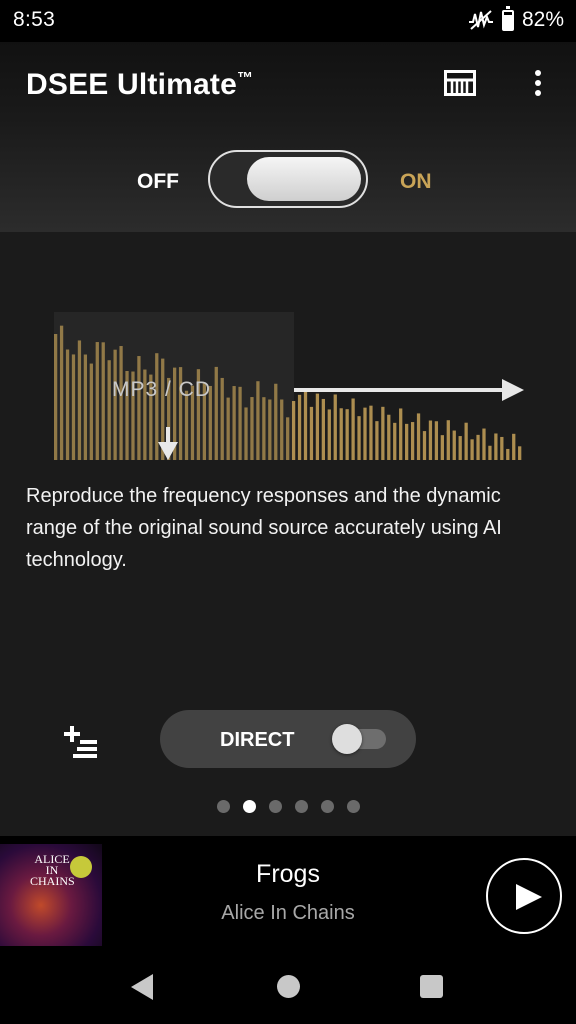 The width and height of the screenshot is (576, 1024). I want to click on direct-switch-knob, so click(347, 739).